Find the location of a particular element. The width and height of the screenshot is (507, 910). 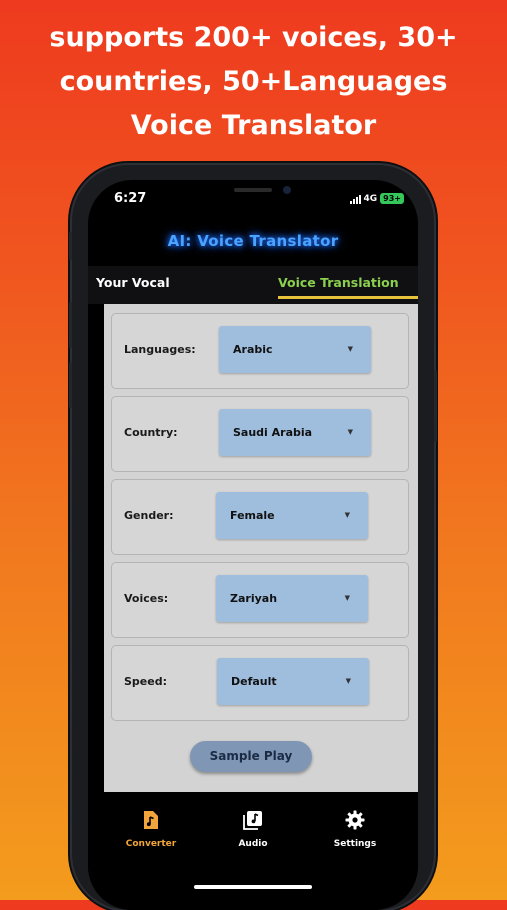

nav-settings-label: Settings is located at coordinates (355, 844).